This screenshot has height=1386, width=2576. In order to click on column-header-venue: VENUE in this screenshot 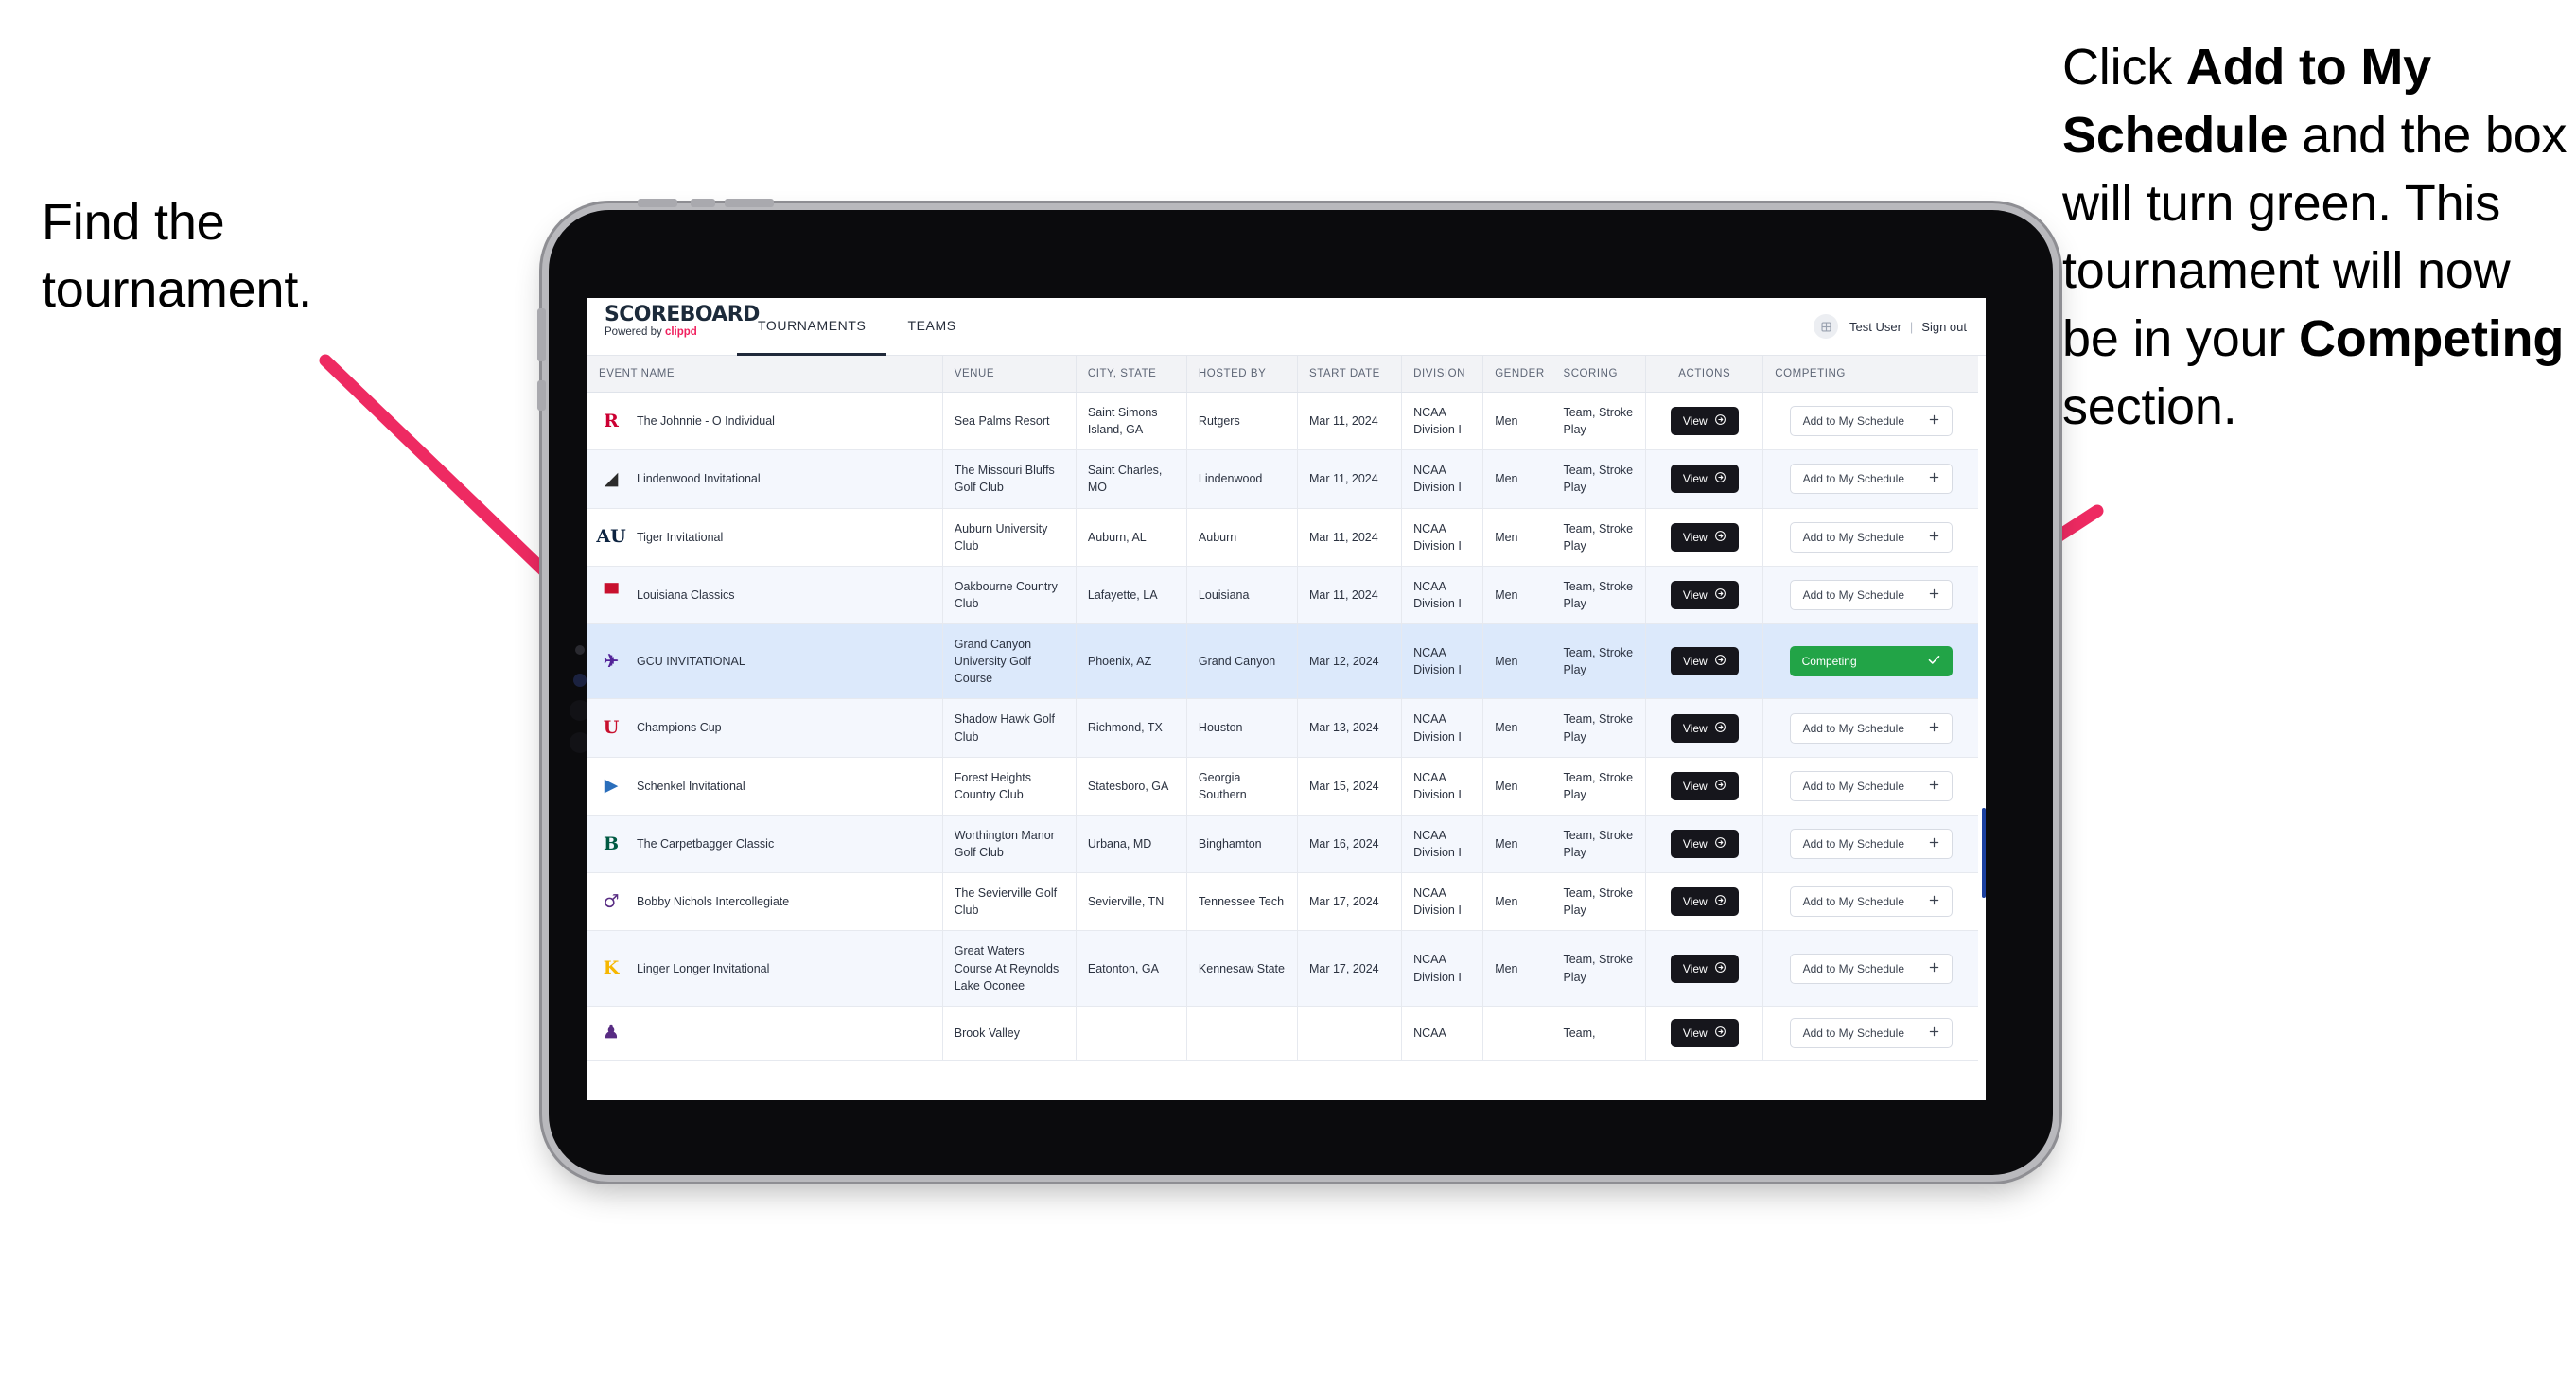, I will do `click(1009, 374)`.